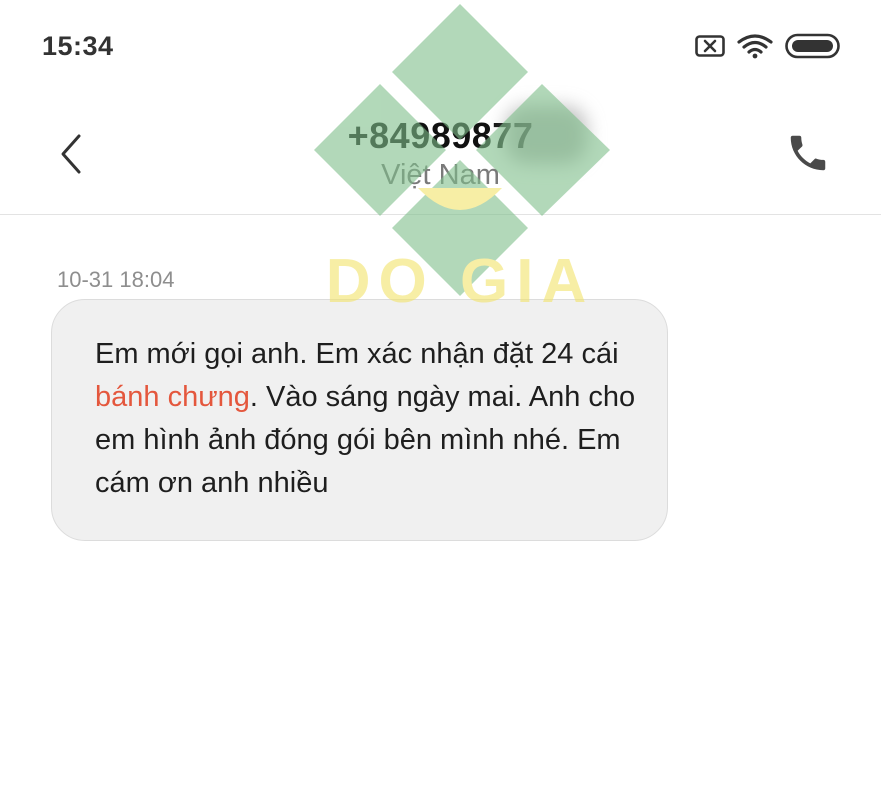 This screenshot has width=881, height=807. I want to click on redacted-digits, so click(546, 135).